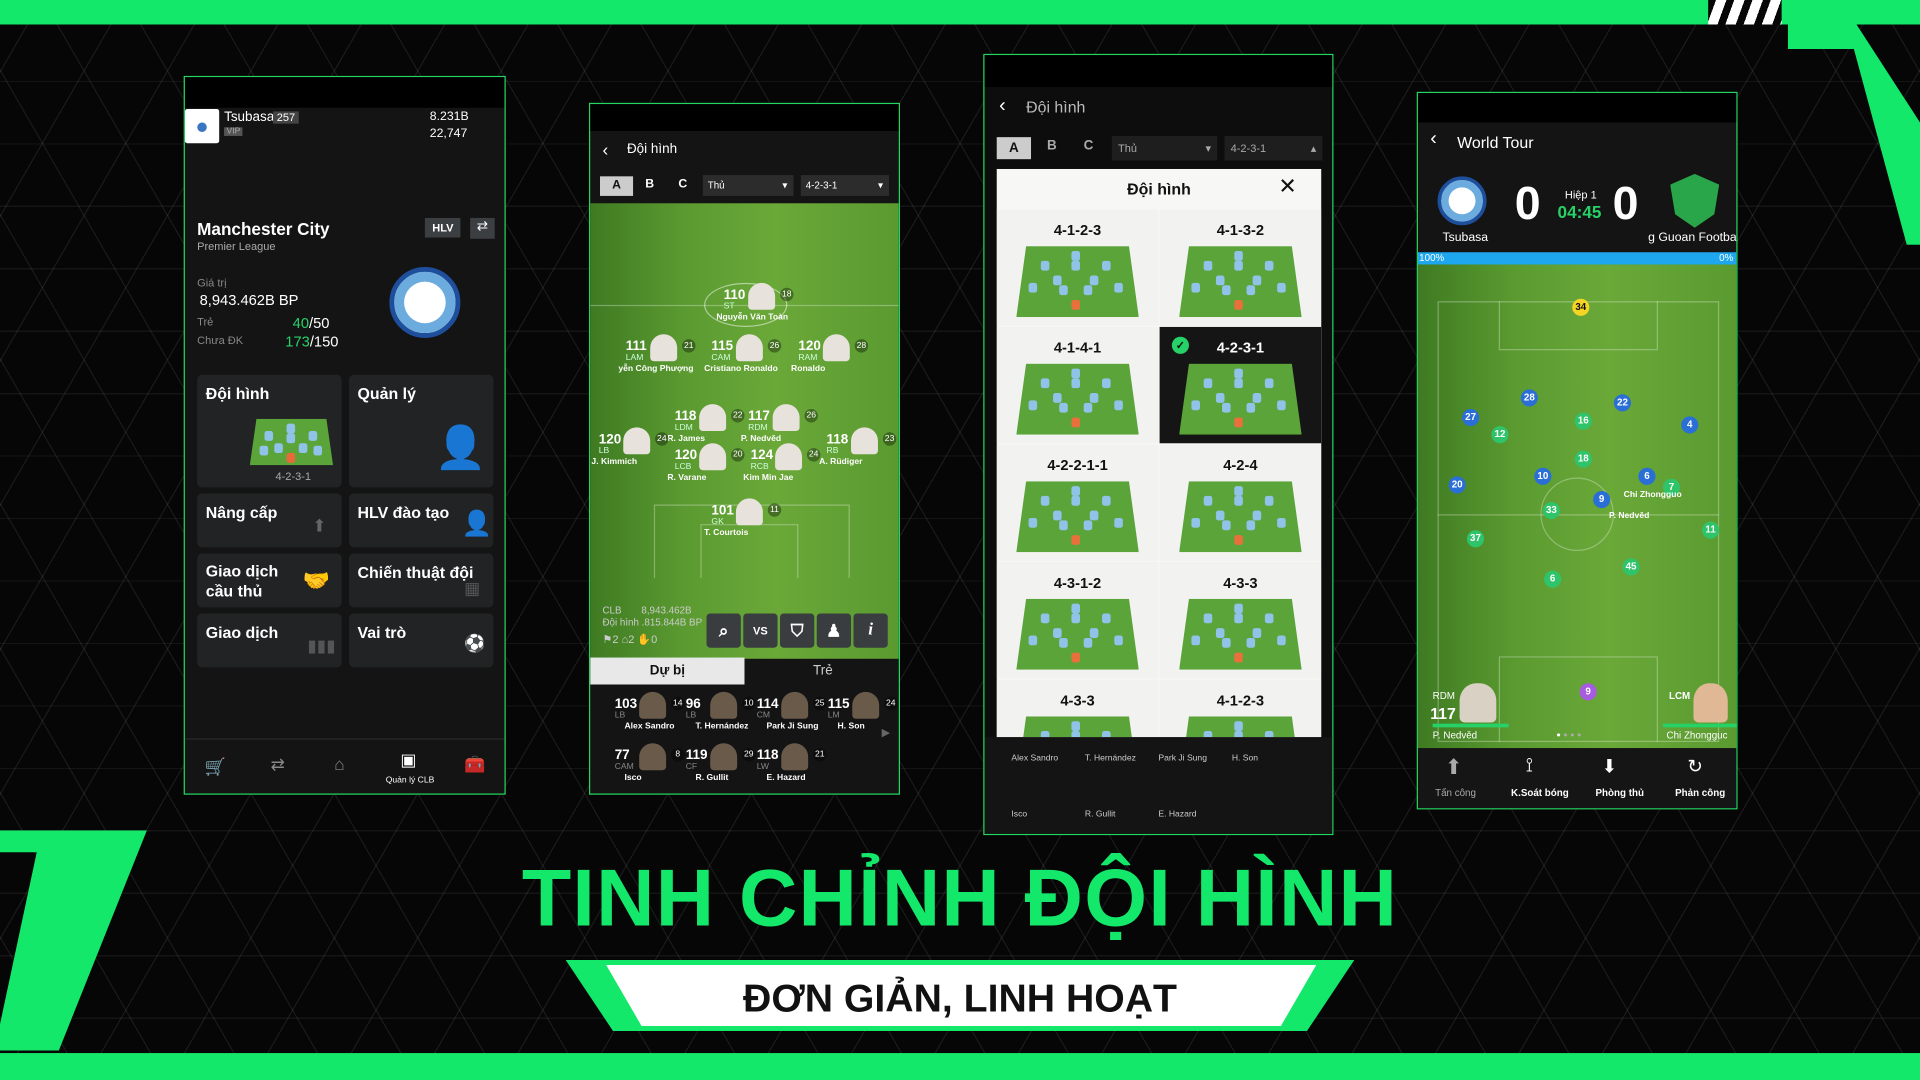 The image size is (1920, 1080). What do you see at coordinates (1127, 148) in the screenshot?
I see `select-value: Thủ` at bounding box center [1127, 148].